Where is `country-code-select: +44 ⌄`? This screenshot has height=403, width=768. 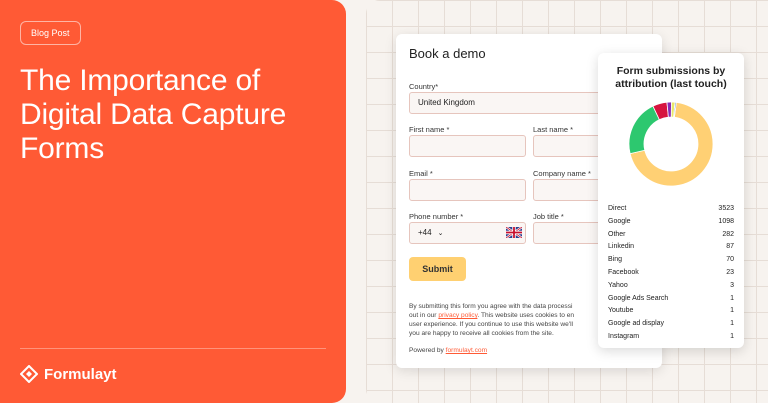
country-code-select: +44 ⌄ is located at coordinates (430, 232).